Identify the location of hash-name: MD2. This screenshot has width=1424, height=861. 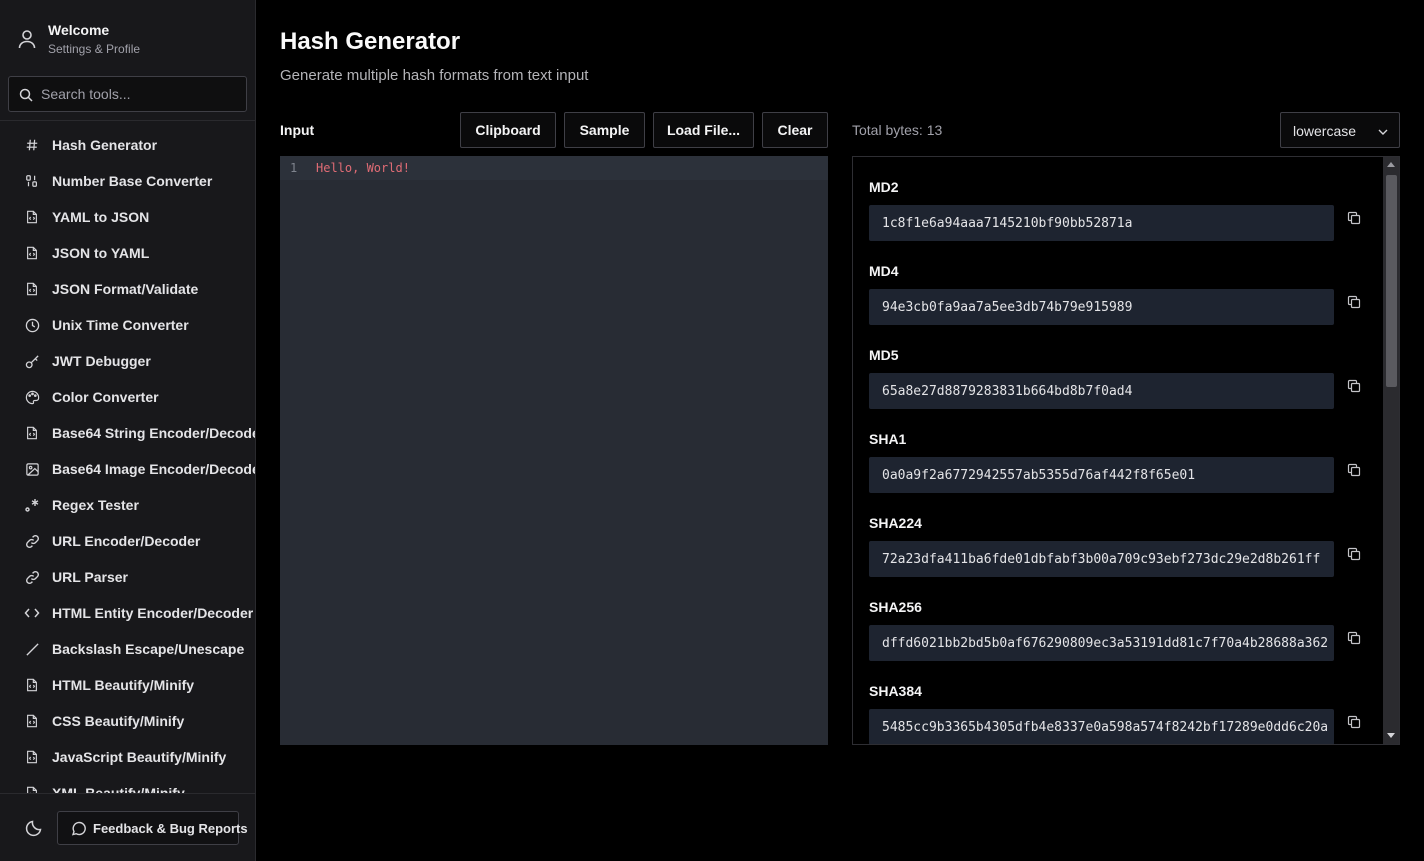
(884, 187).